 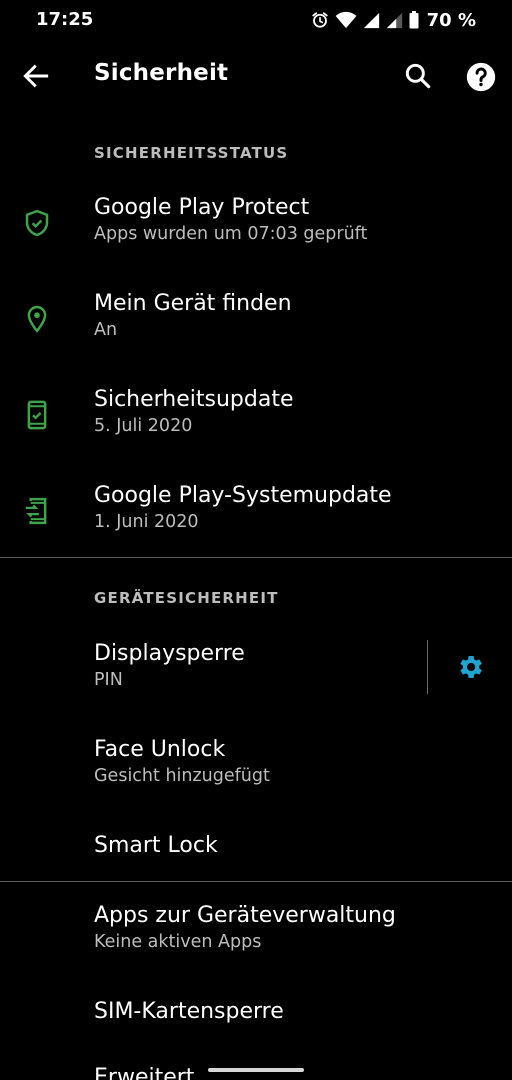 I want to click on search-icon, so click(x=418, y=76).